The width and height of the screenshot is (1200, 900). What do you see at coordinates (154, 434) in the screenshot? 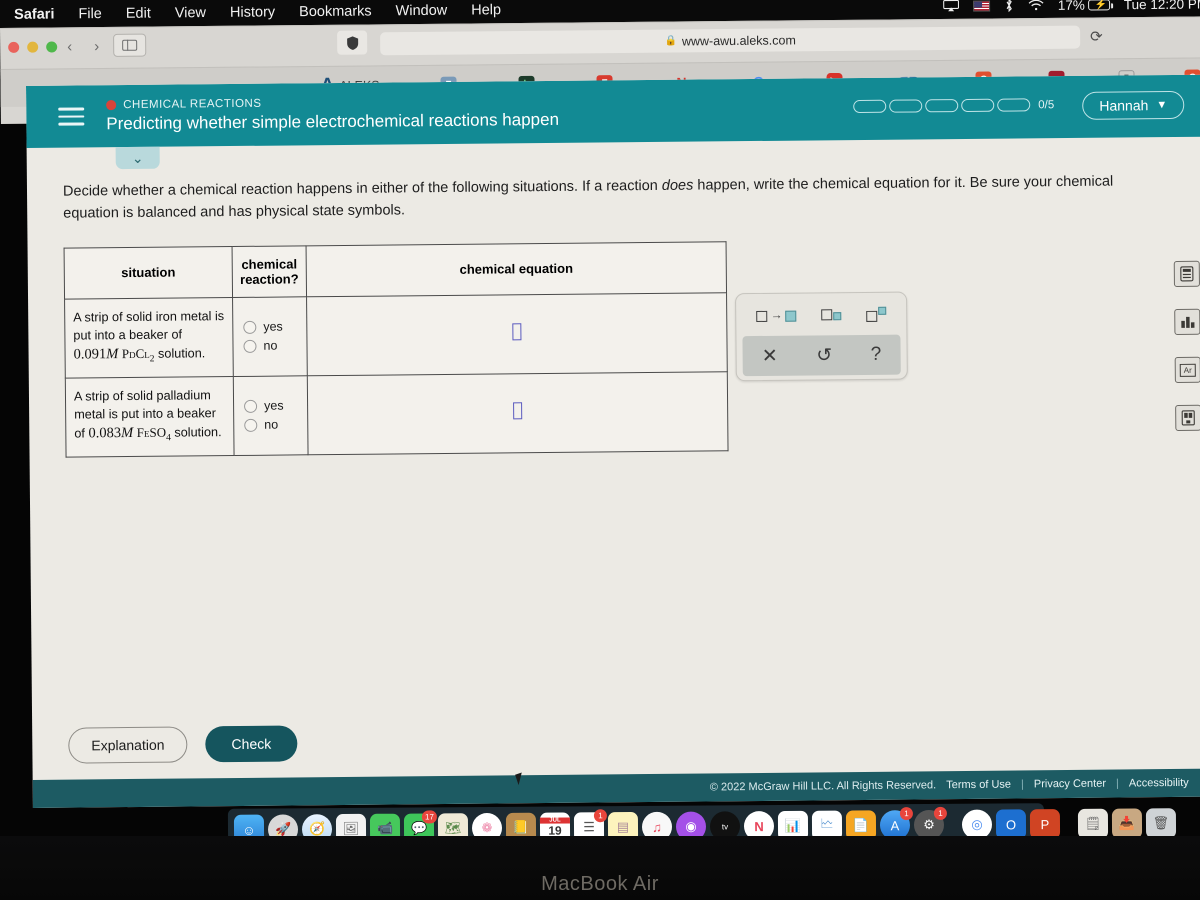
I see `compound-2: FeSO4` at bounding box center [154, 434].